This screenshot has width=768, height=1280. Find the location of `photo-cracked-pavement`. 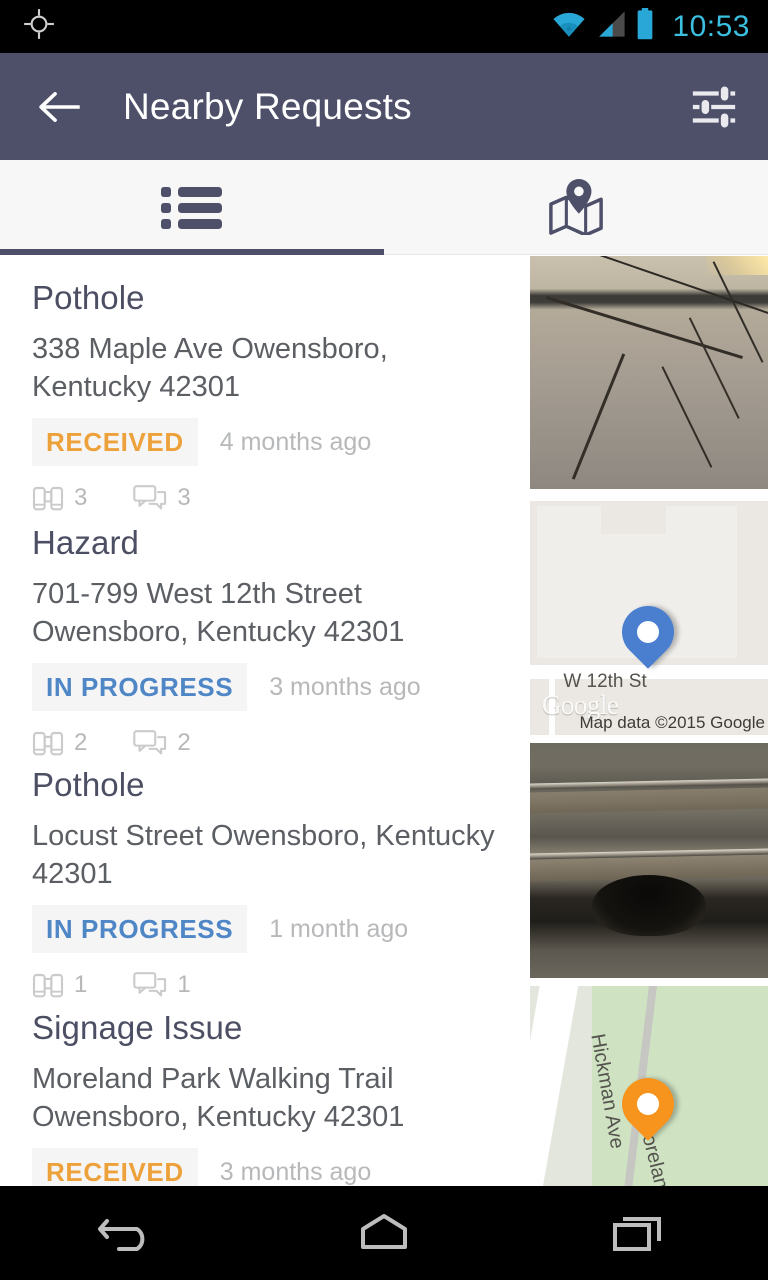

photo-cracked-pavement is located at coordinates (649, 372).